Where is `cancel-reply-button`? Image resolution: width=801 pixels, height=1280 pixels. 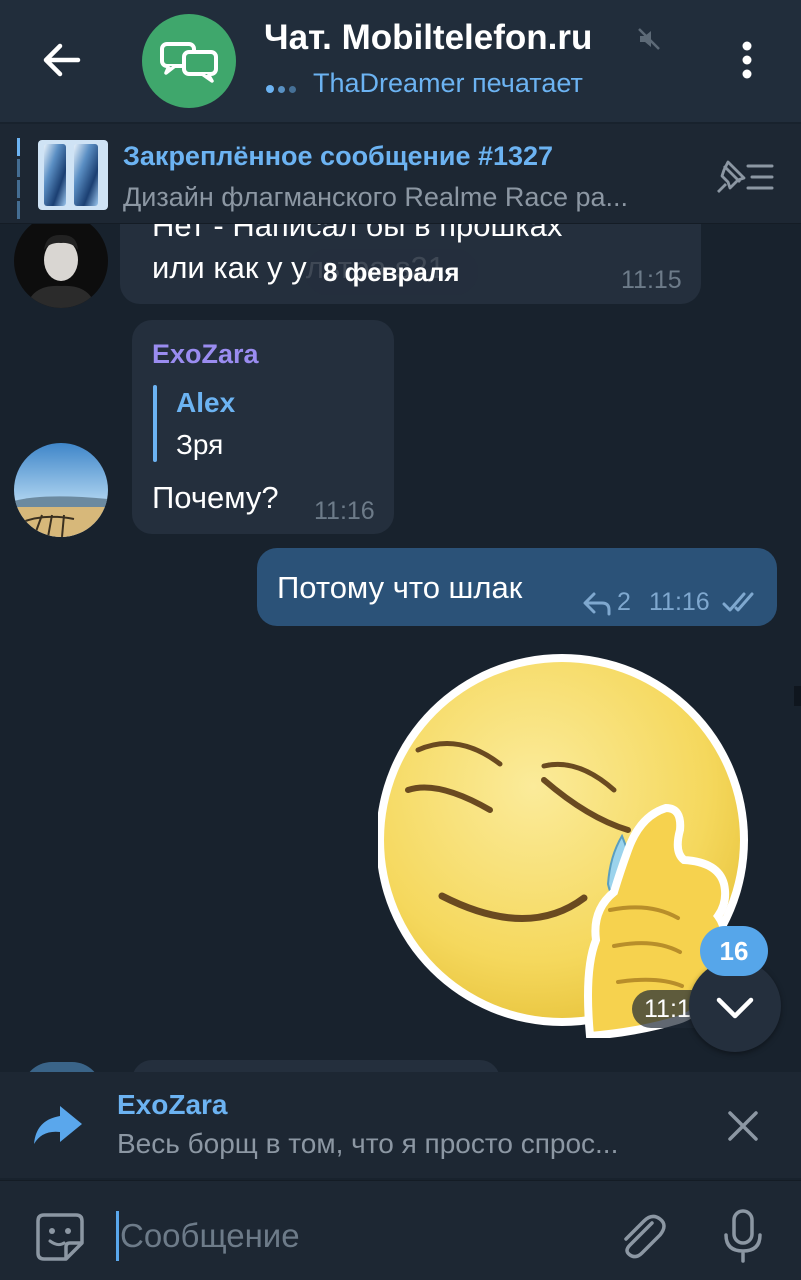
cancel-reply-button is located at coordinates (743, 1126).